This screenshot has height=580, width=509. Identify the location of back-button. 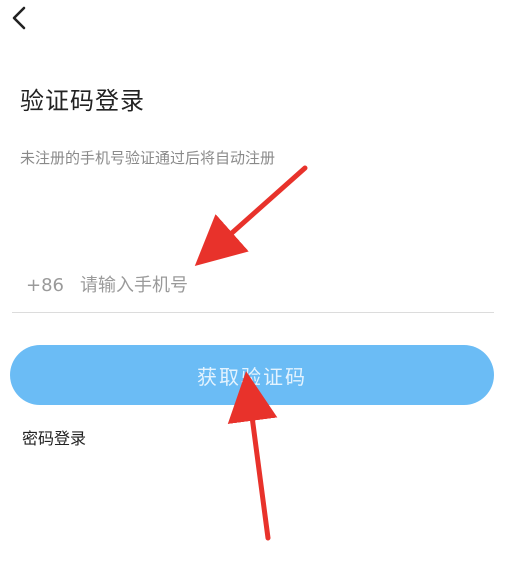
(21, 19).